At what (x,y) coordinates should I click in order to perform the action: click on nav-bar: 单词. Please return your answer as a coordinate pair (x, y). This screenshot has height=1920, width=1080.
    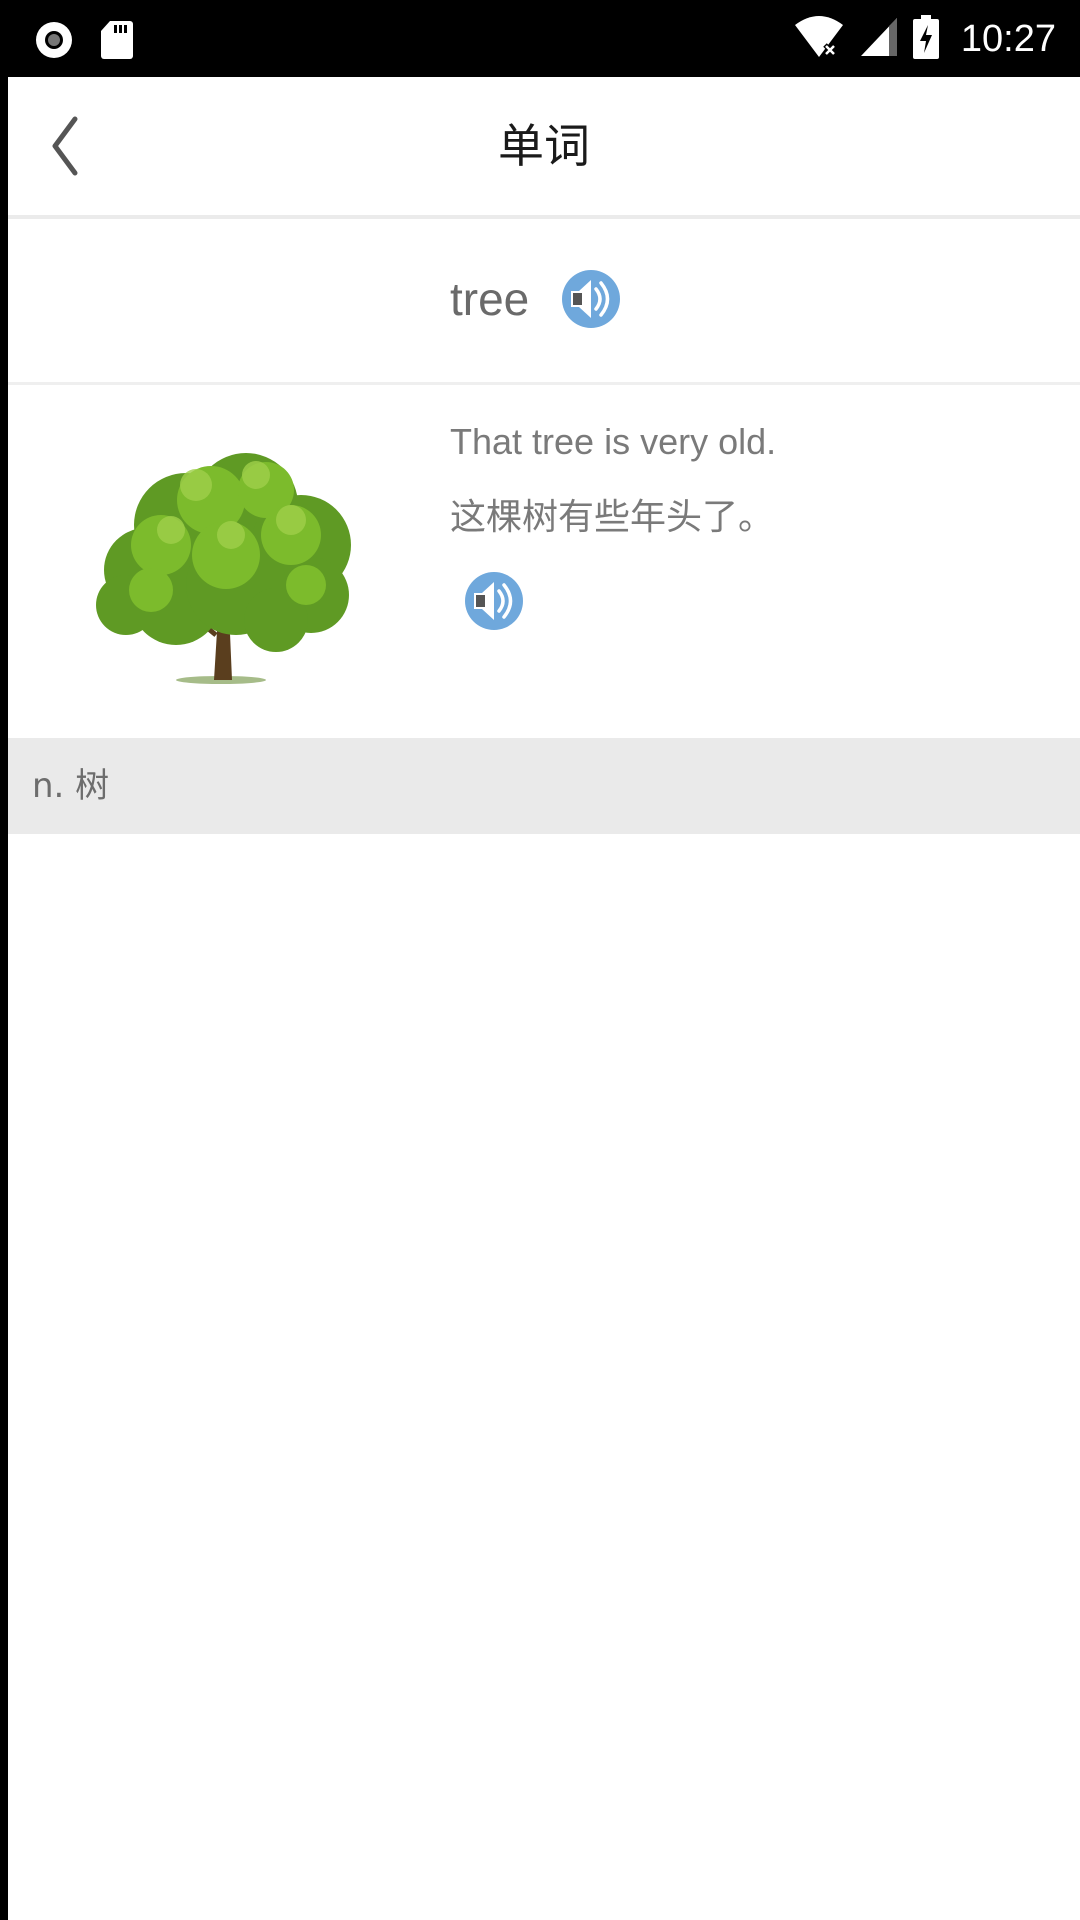
    Looking at the image, I should click on (544, 148).